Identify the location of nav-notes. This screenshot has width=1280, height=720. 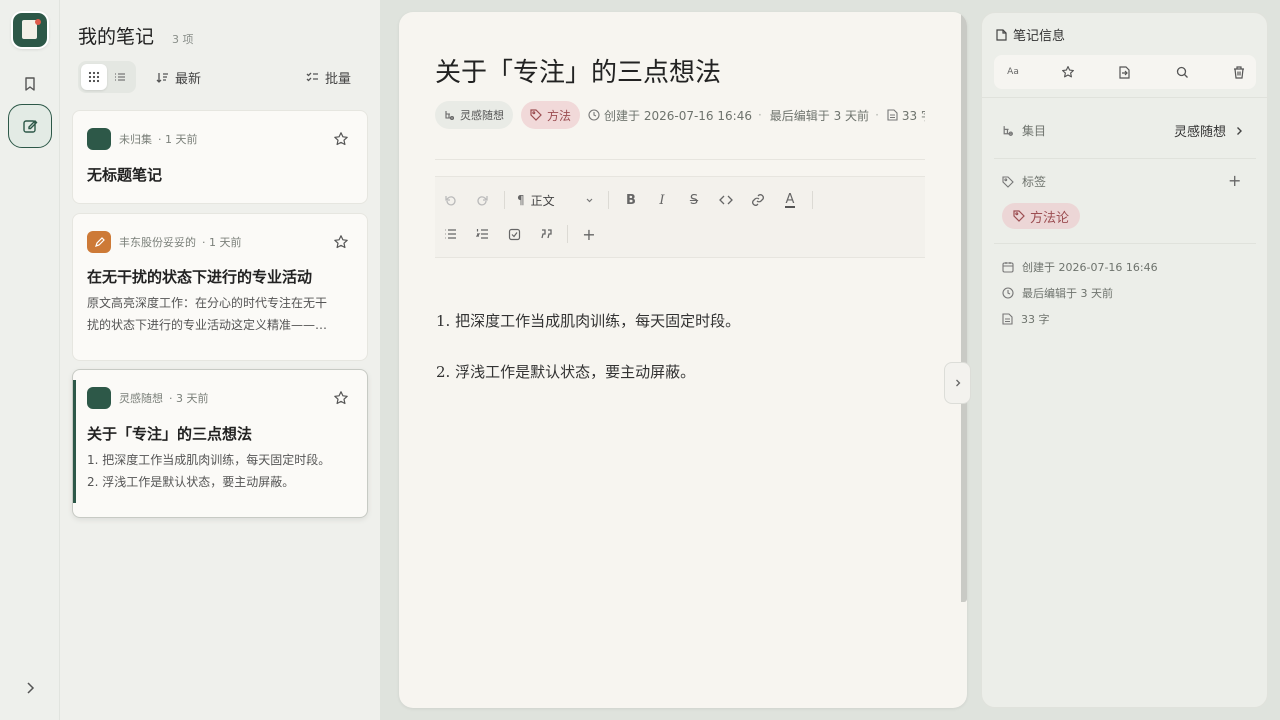
(30, 126).